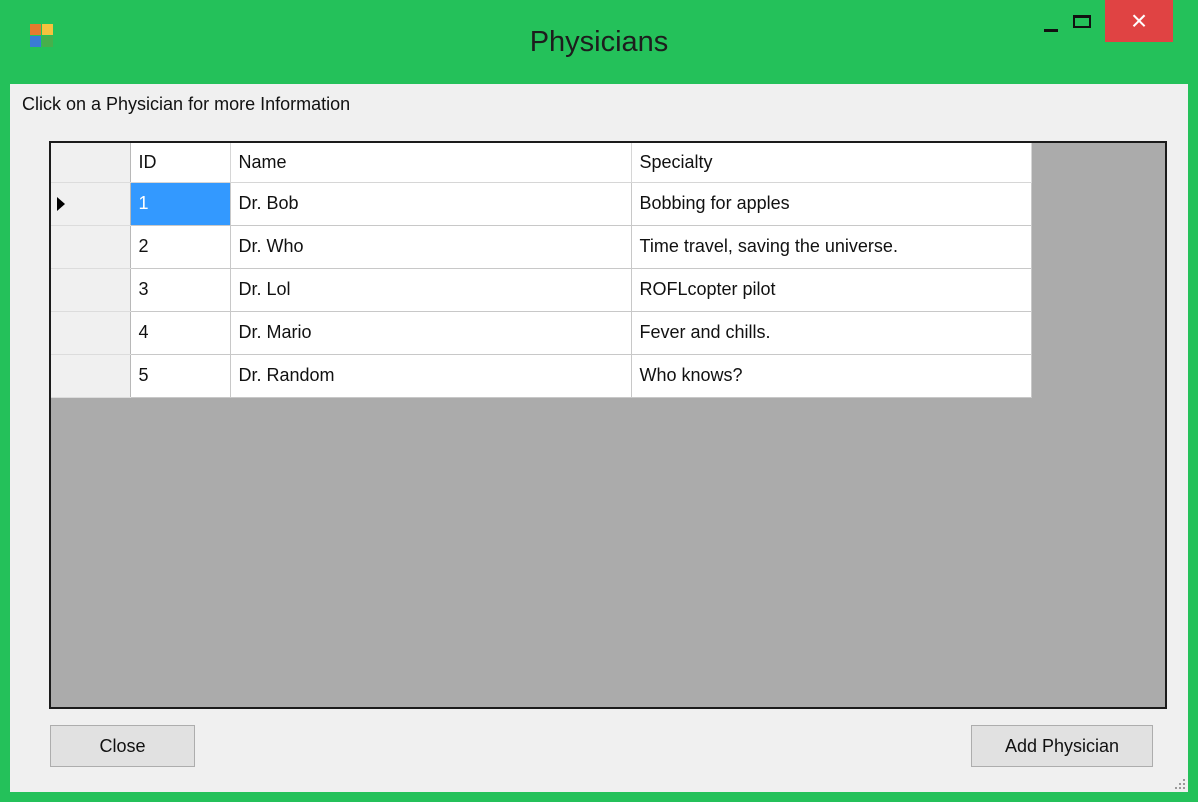 The width and height of the screenshot is (1198, 802). What do you see at coordinates (180, 376) in the screenshot?
I see `cell-id: 5` at bounding box center [180, 376].